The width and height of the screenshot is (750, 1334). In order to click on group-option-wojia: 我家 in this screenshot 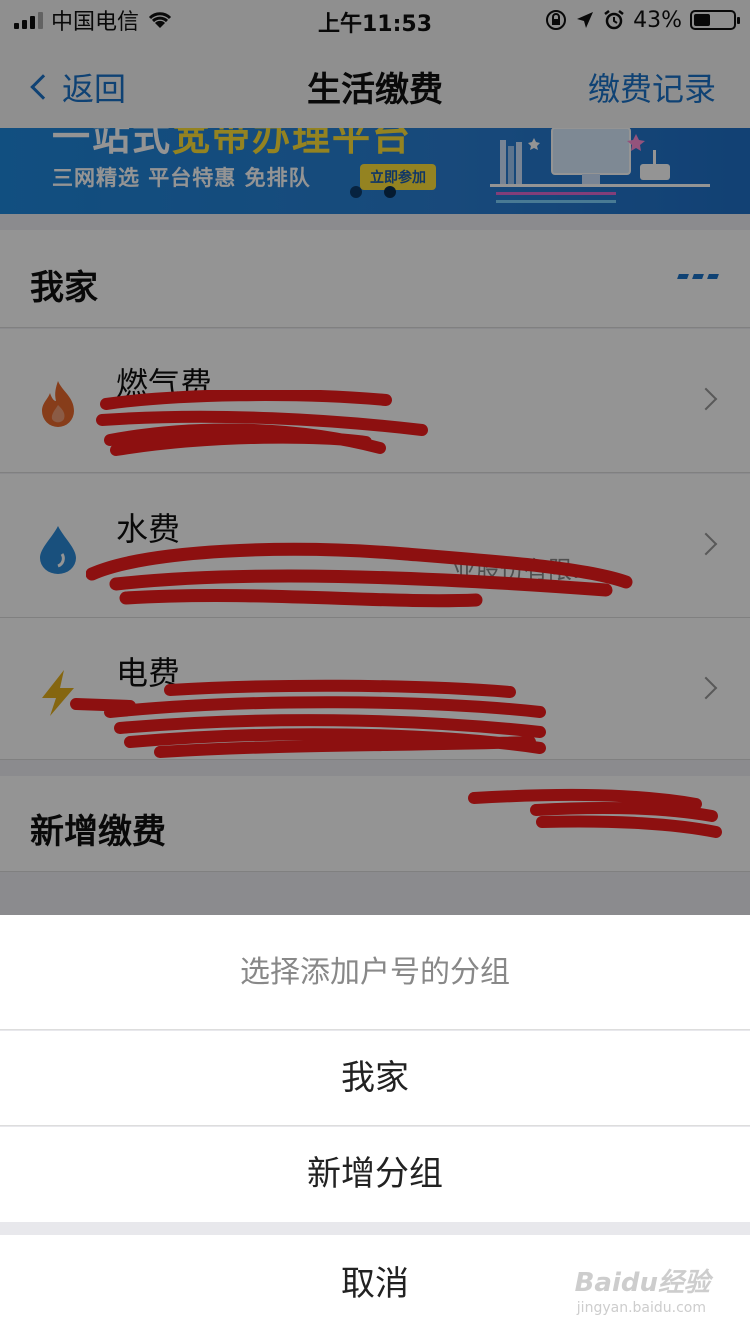, I will do `click(375, 1078)`.